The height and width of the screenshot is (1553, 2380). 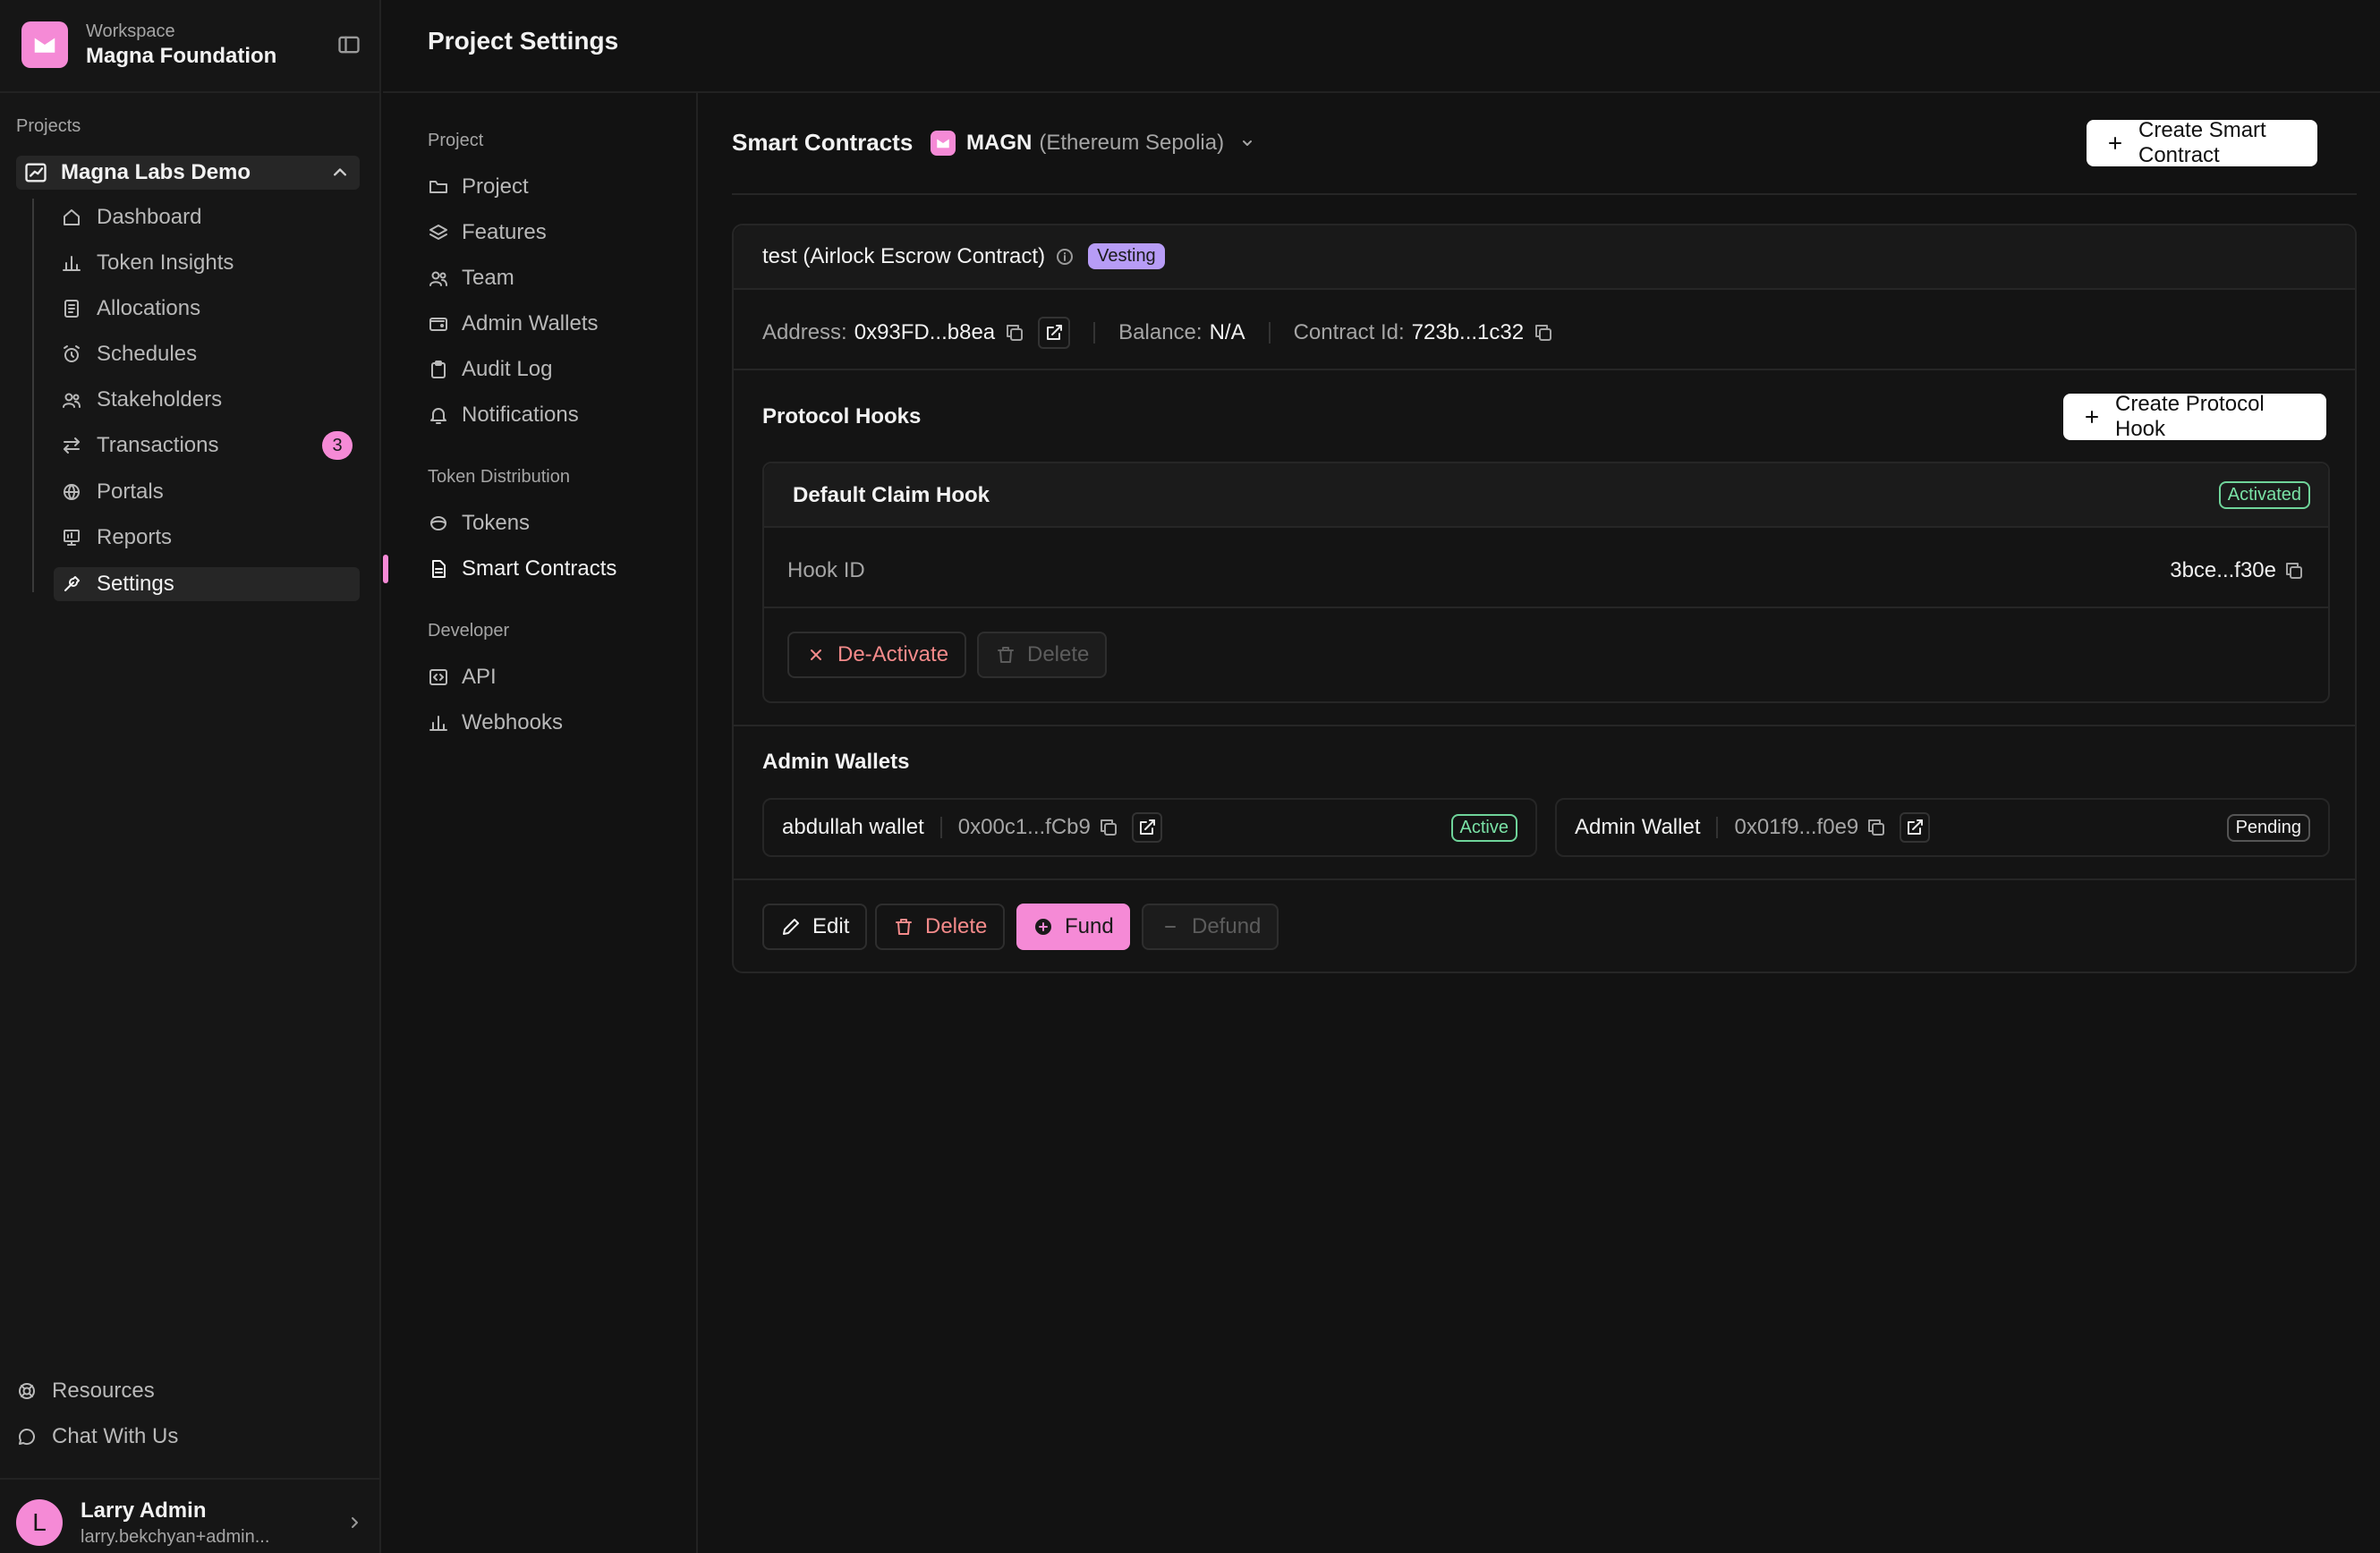 I want to click on contract-id-label: Contract Id:, so click(x=1349, y=332).